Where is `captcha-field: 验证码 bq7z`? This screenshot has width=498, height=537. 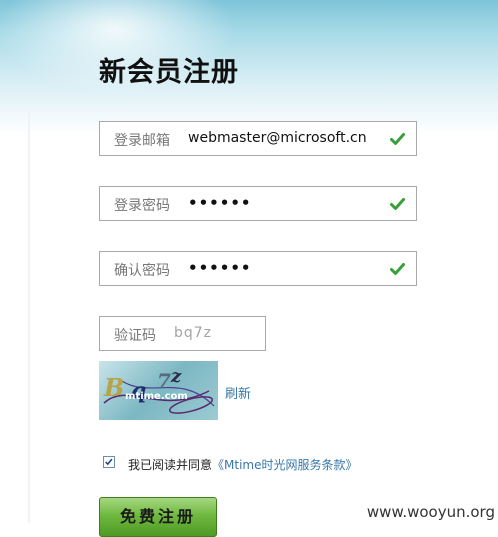
captcha-field: 验证码 bq7z is located at coordinates (182, 333).